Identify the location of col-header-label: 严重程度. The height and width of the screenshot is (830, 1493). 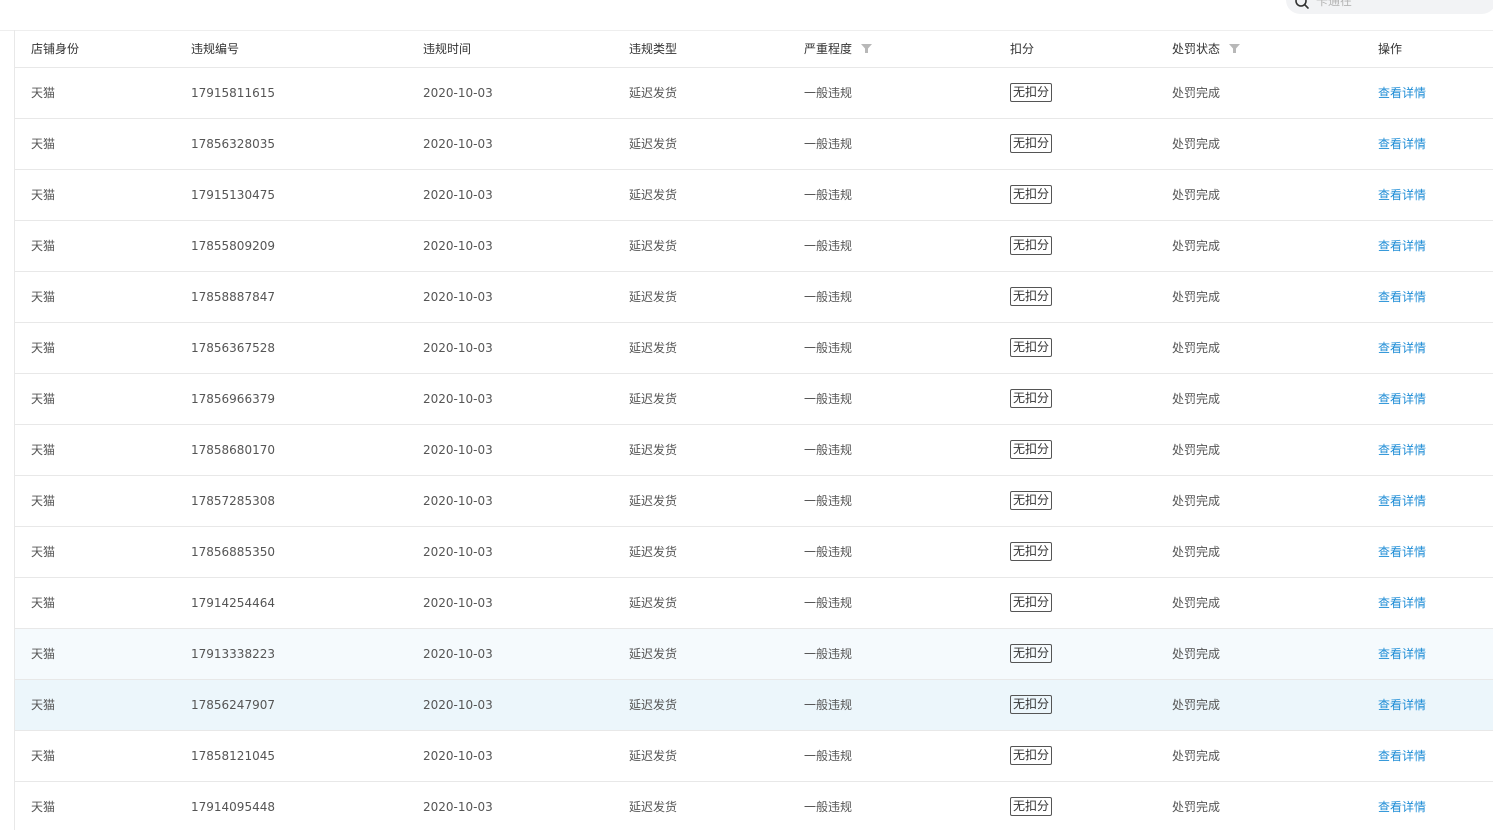
(828, 48).